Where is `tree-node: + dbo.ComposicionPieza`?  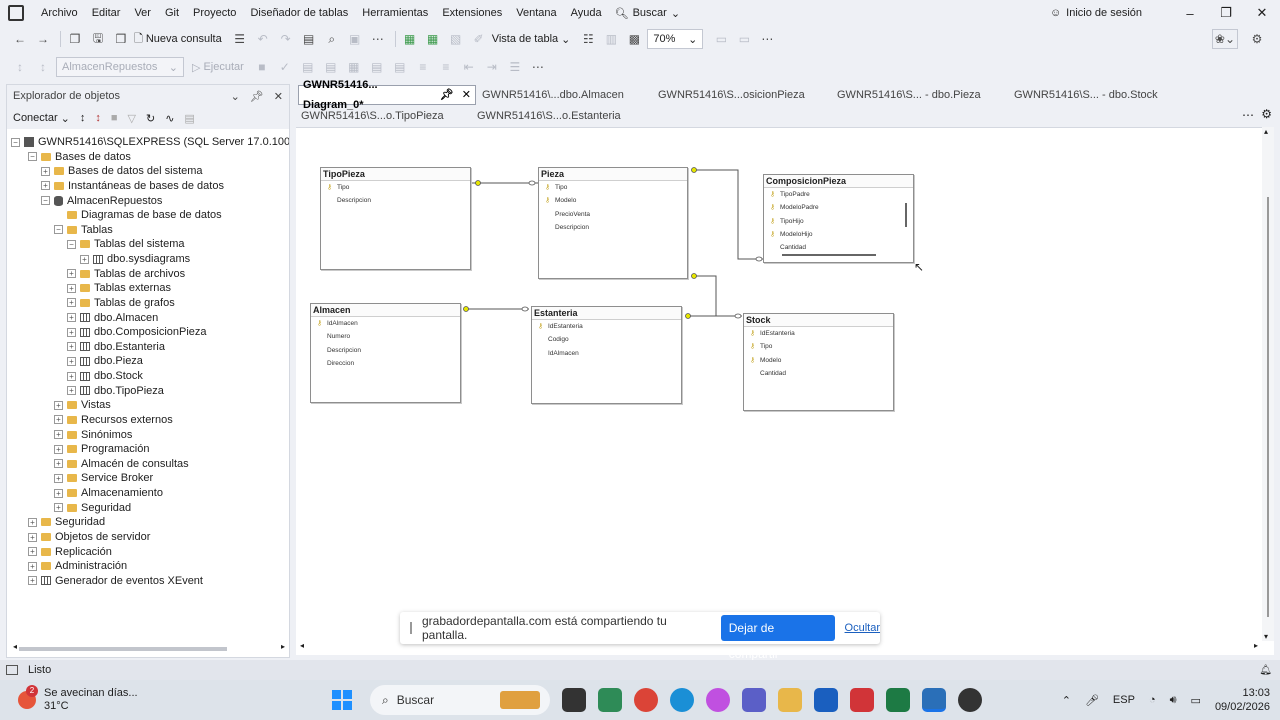
tree-node: + dbo.ComposicionPieza is located at coordinates (137, 332).